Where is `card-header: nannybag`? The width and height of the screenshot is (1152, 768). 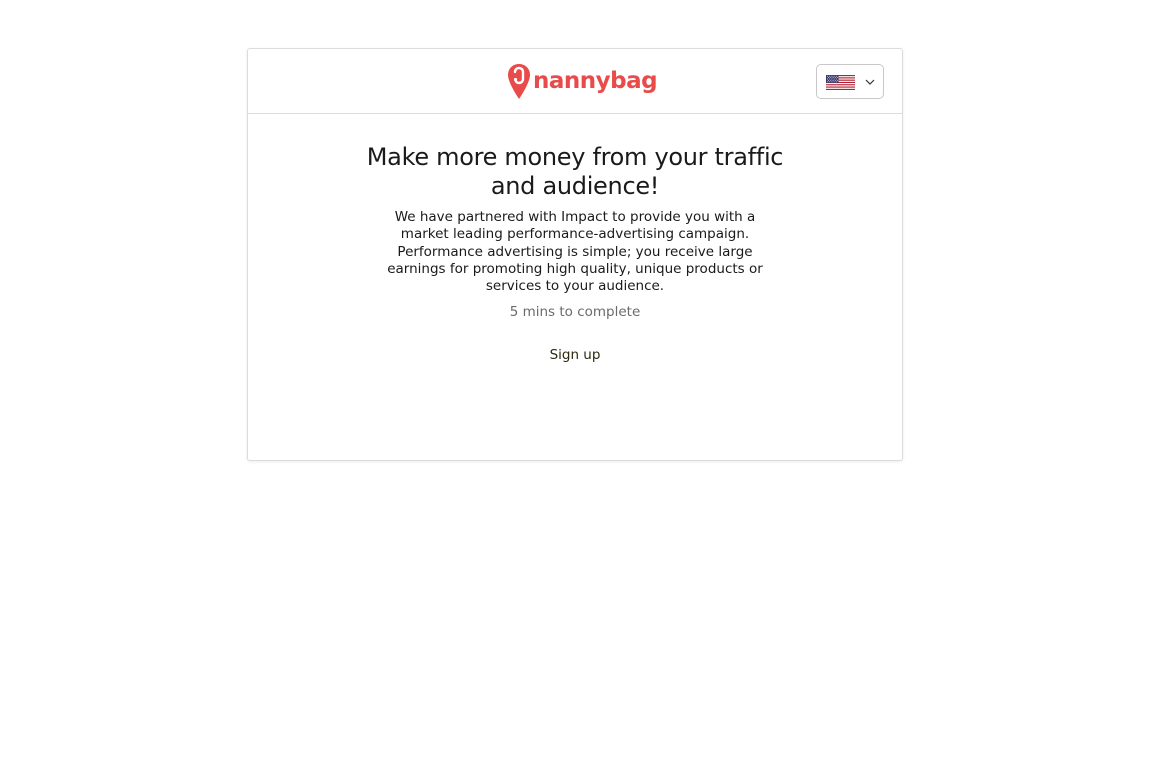 card-header: nannybag is located at coordinates (575, 81).